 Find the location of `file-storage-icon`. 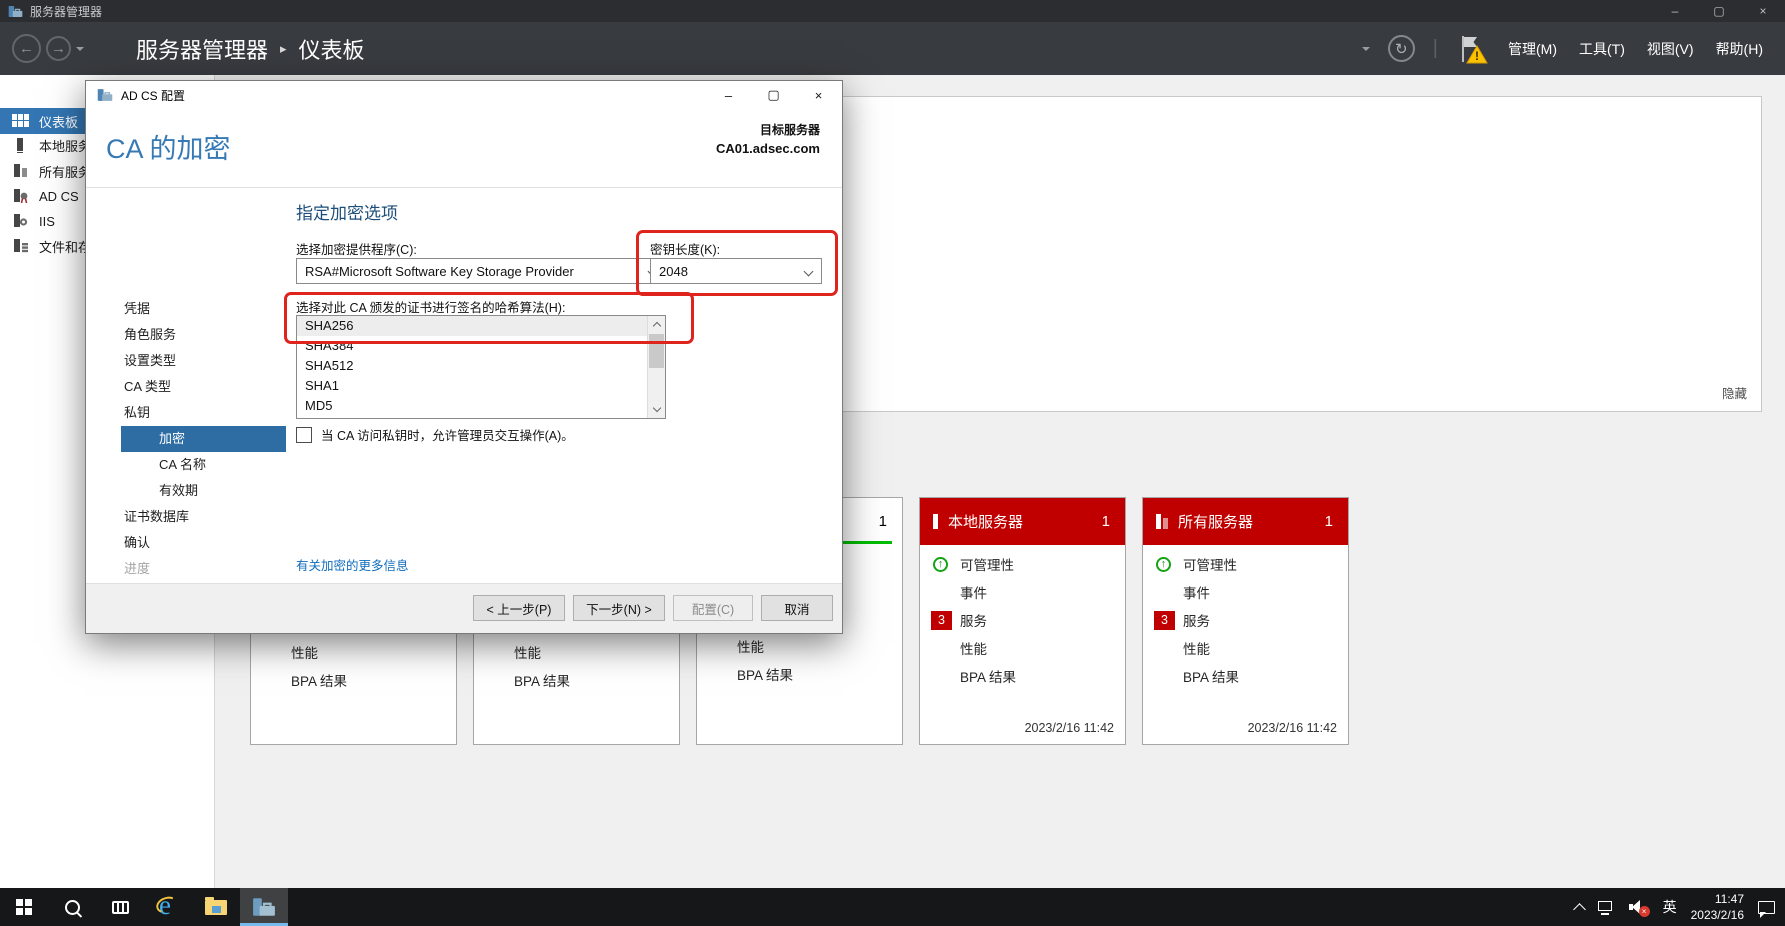

file-storage-icon is located at coordinates (21, 246).